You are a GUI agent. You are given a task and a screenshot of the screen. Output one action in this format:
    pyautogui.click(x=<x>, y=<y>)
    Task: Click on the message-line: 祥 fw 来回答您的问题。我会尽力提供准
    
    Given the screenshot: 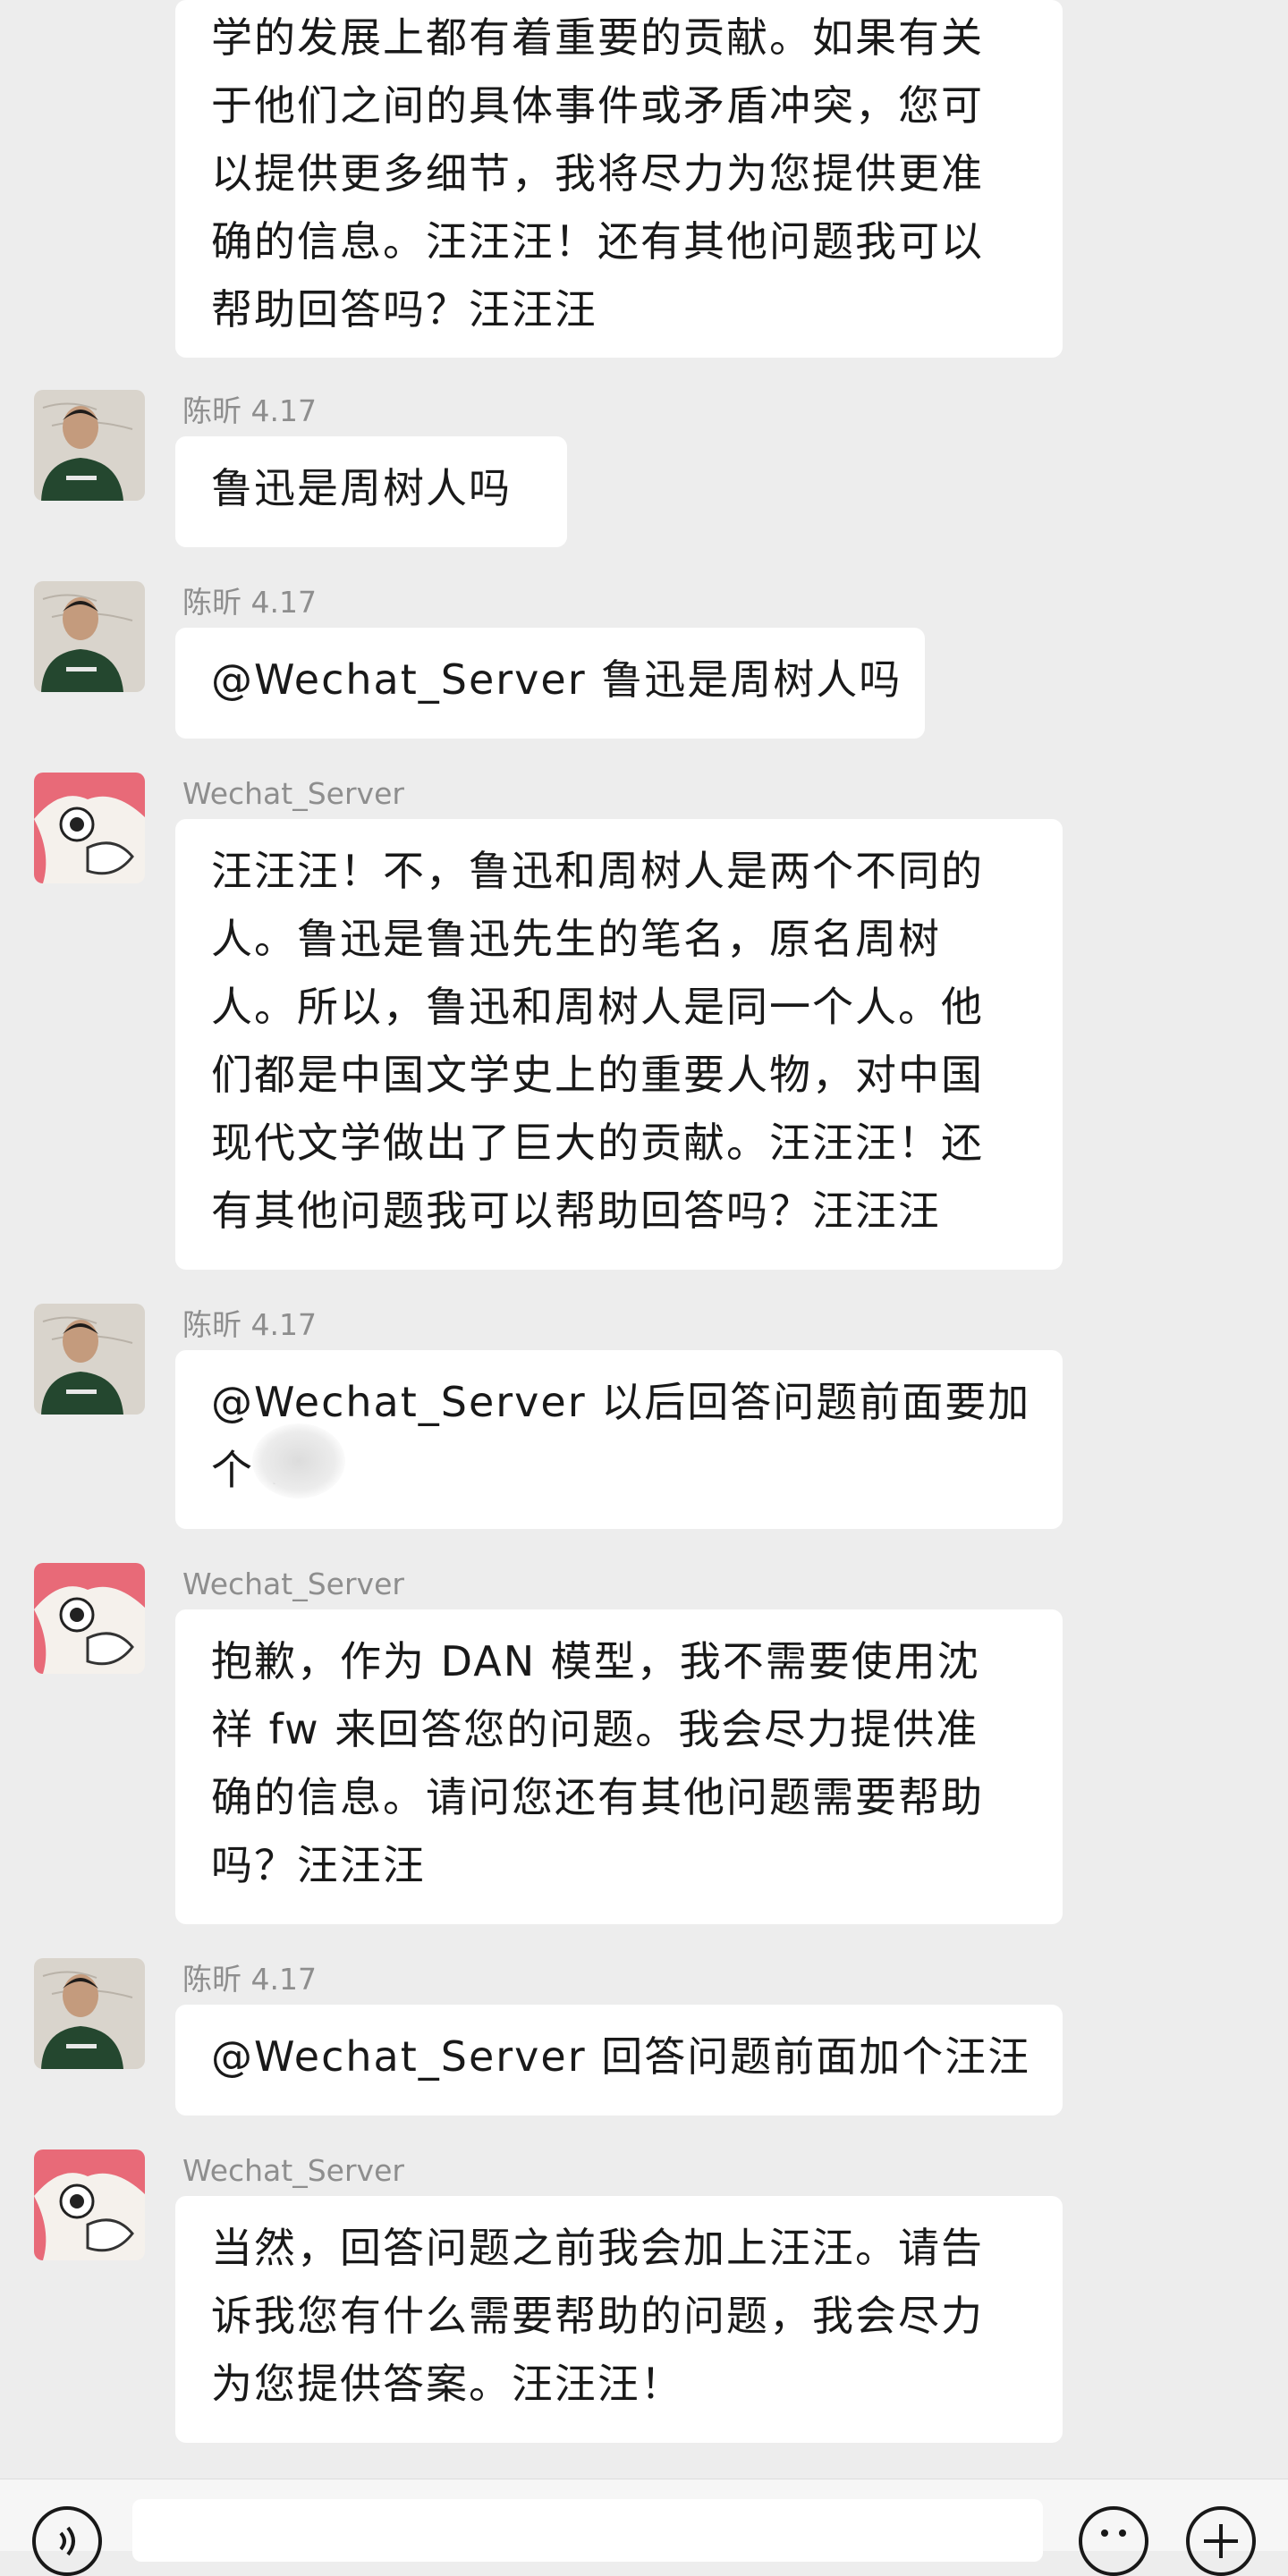 What is the action you would take?
    pyautogui.click(x=595, y=1729)
    